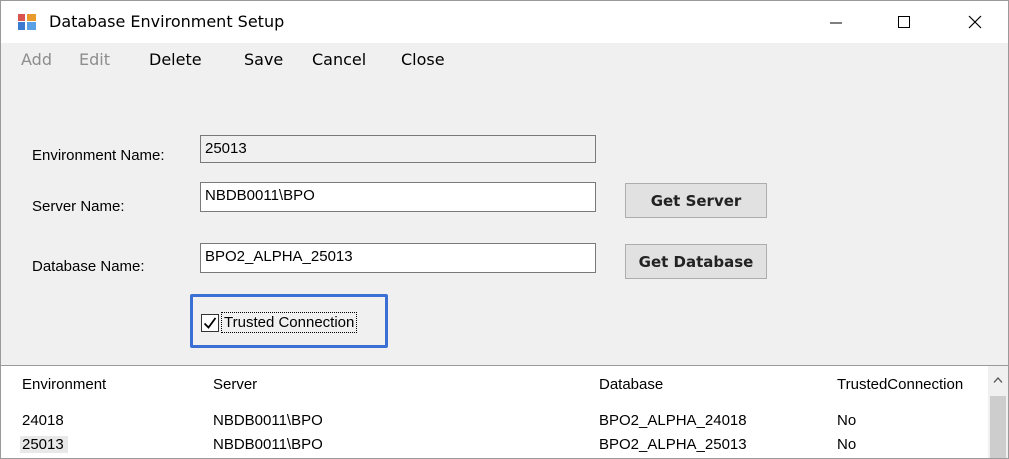  I want to click on maximize-icon, so click(904, 22).